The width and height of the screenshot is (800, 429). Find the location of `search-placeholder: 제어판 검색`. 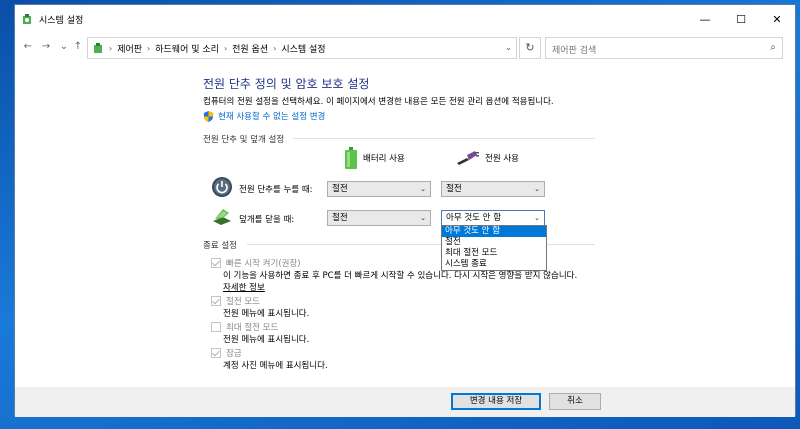

search-placeholder: 제어판 검색 is located at coordinates (574, 51).